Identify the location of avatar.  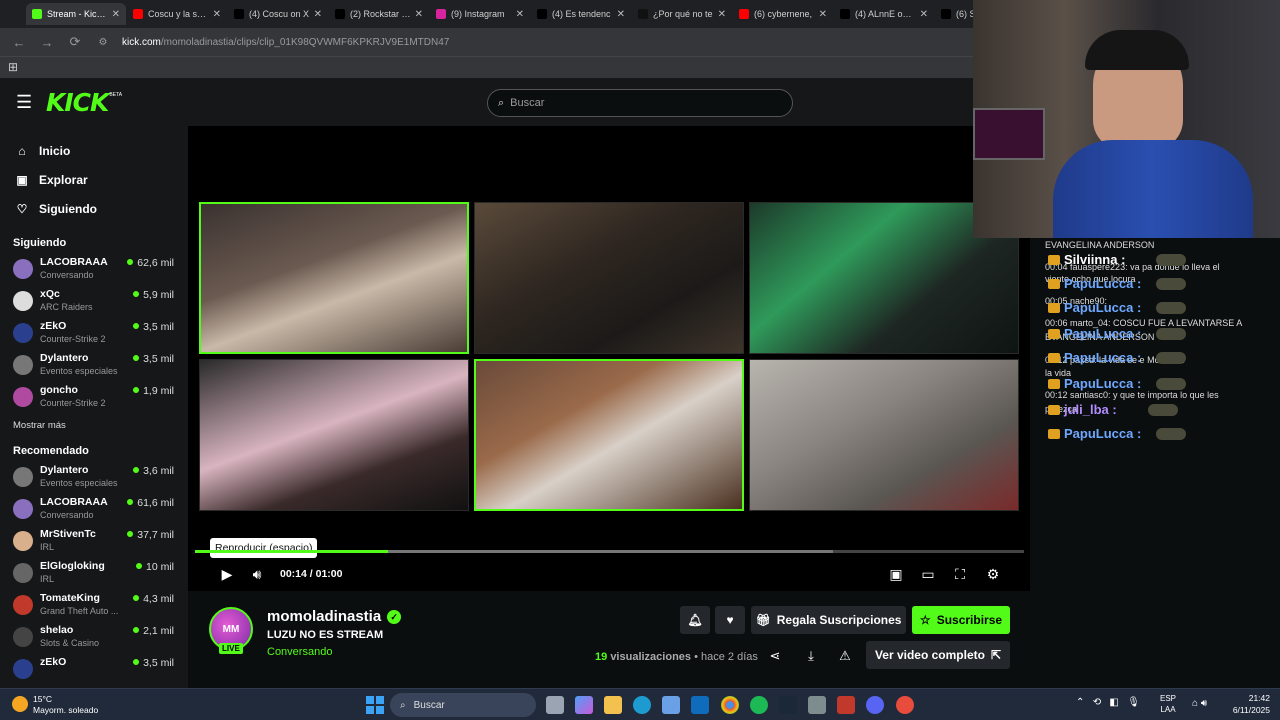
(23, 397).